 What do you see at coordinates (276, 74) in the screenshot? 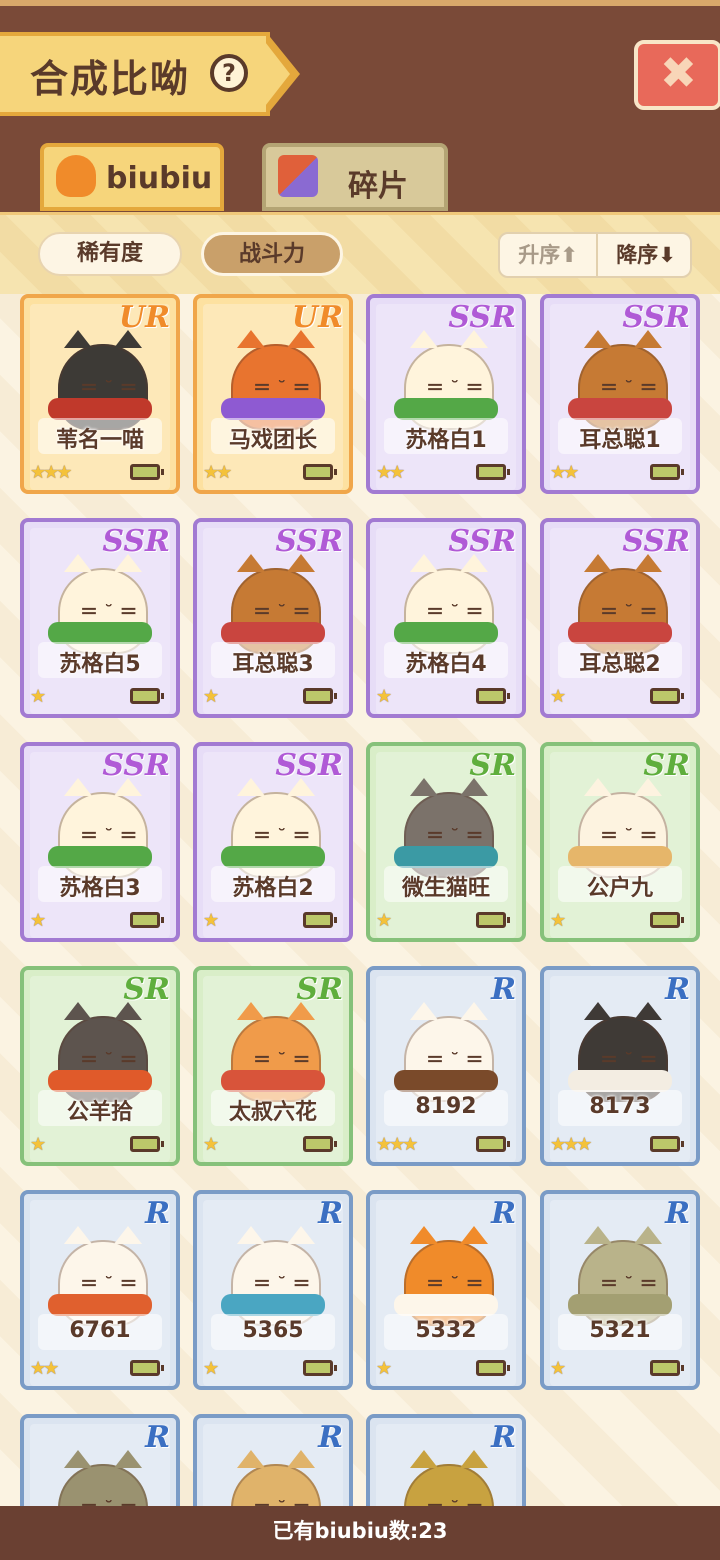
I see `title-banner-tip-inner` at bounding box center [276, 74].